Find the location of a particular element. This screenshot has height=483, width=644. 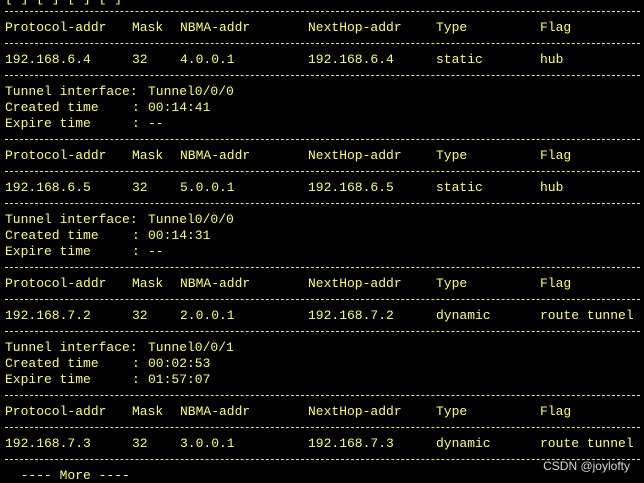

created-time-value: 00:02:53 is located at coordinates (179, 363).